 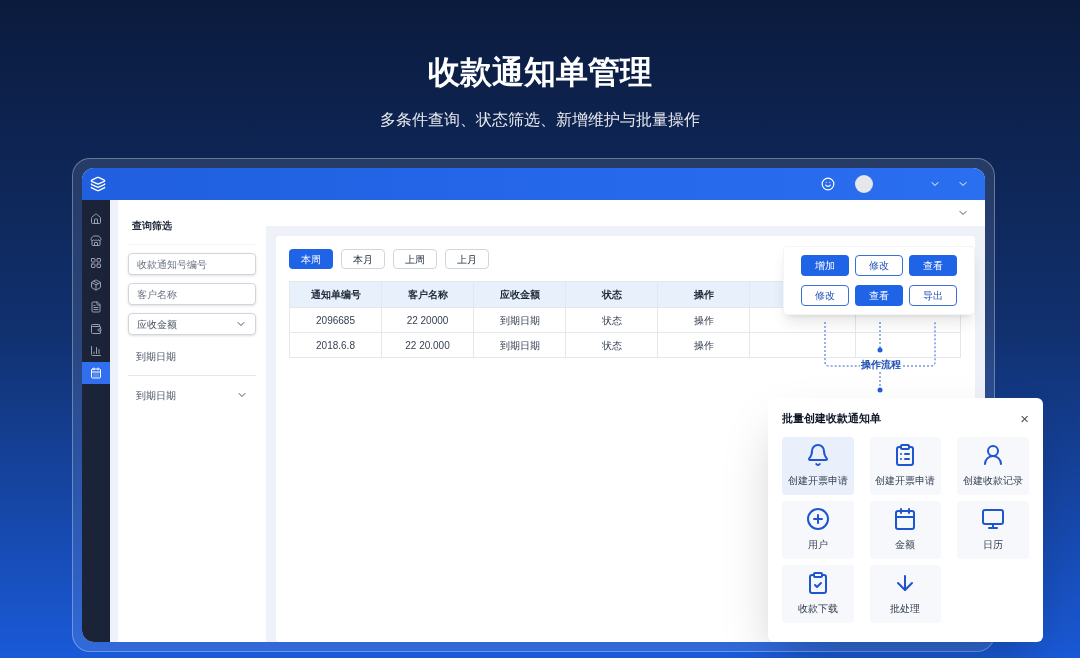 What do you see at coordinates (881, 365) in the screenshot?
I see `flow-label: 操作流程` at bounding box center [881, 365].